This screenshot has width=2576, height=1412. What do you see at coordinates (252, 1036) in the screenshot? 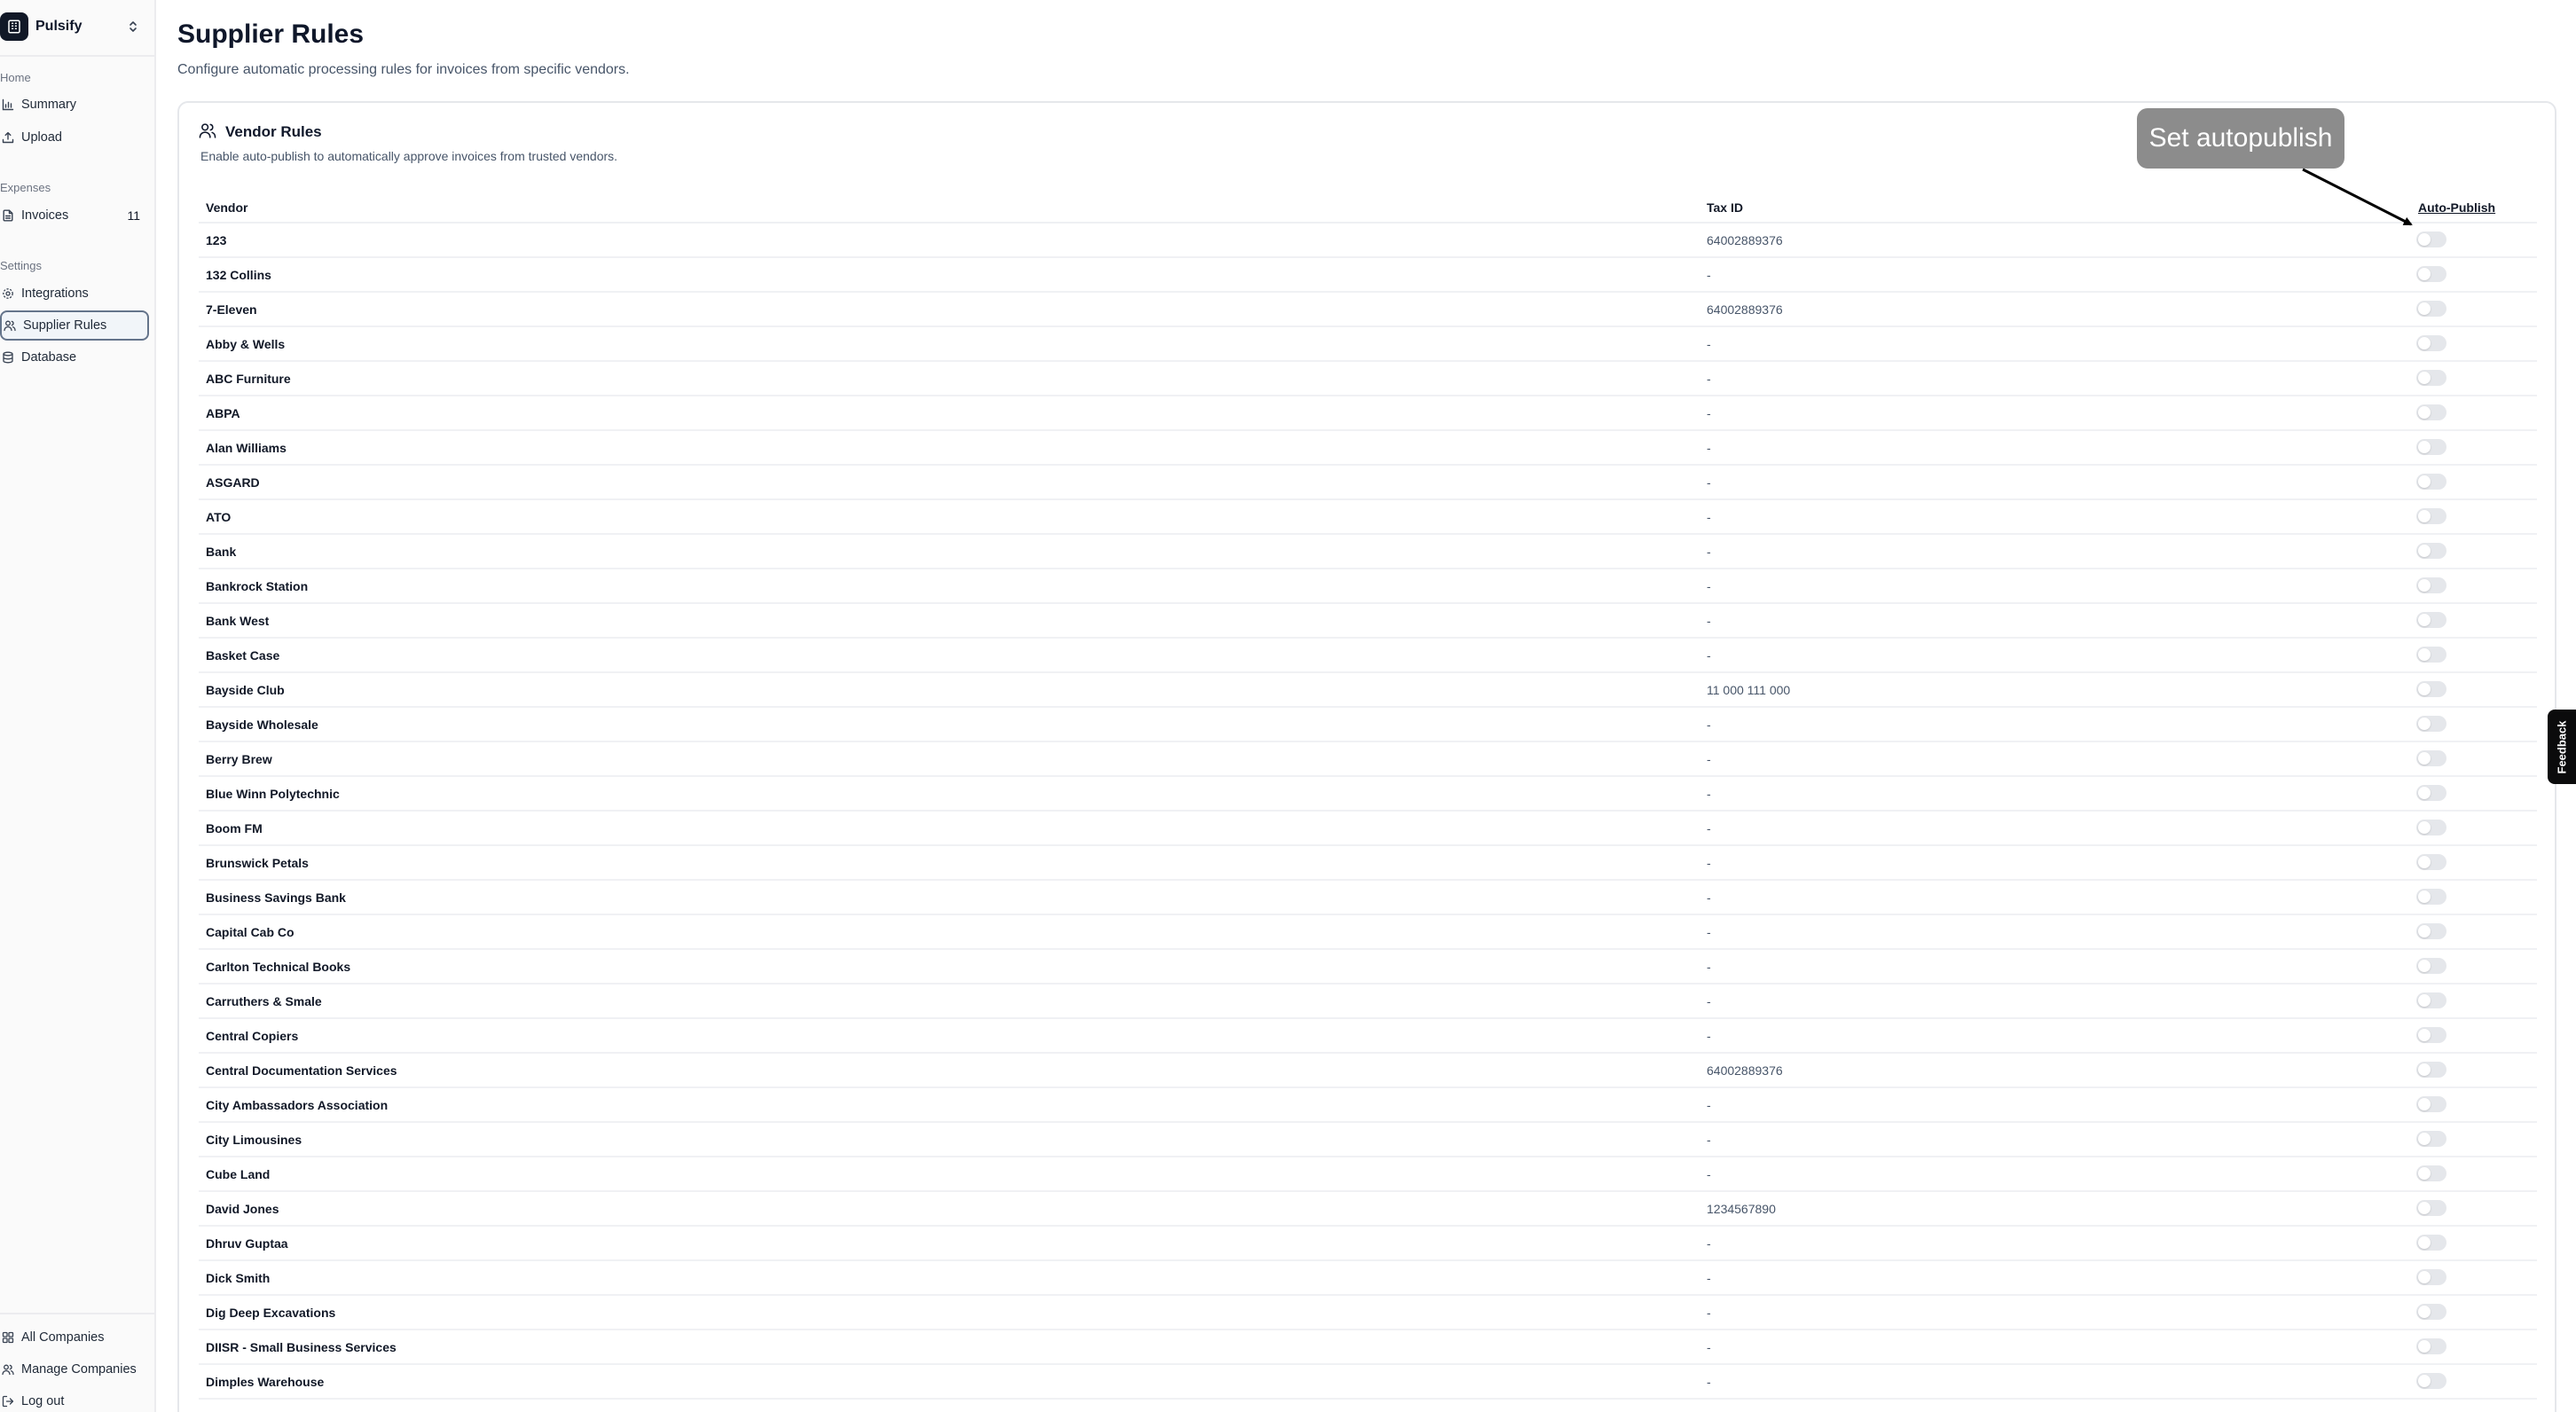
I see `vendor-name-cell: Central Copiers` at bounding box center [252, 1036].